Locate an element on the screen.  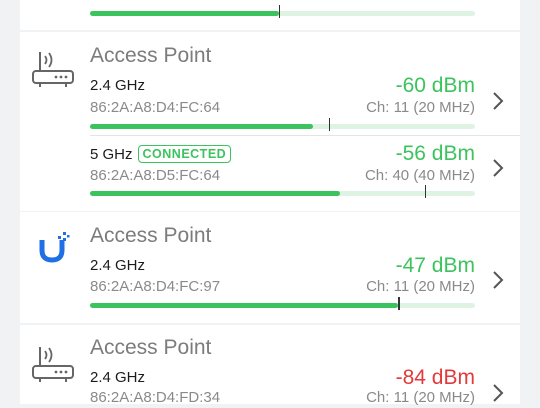
signal-strength: -84 dBm is located at coordinates (435, 377).